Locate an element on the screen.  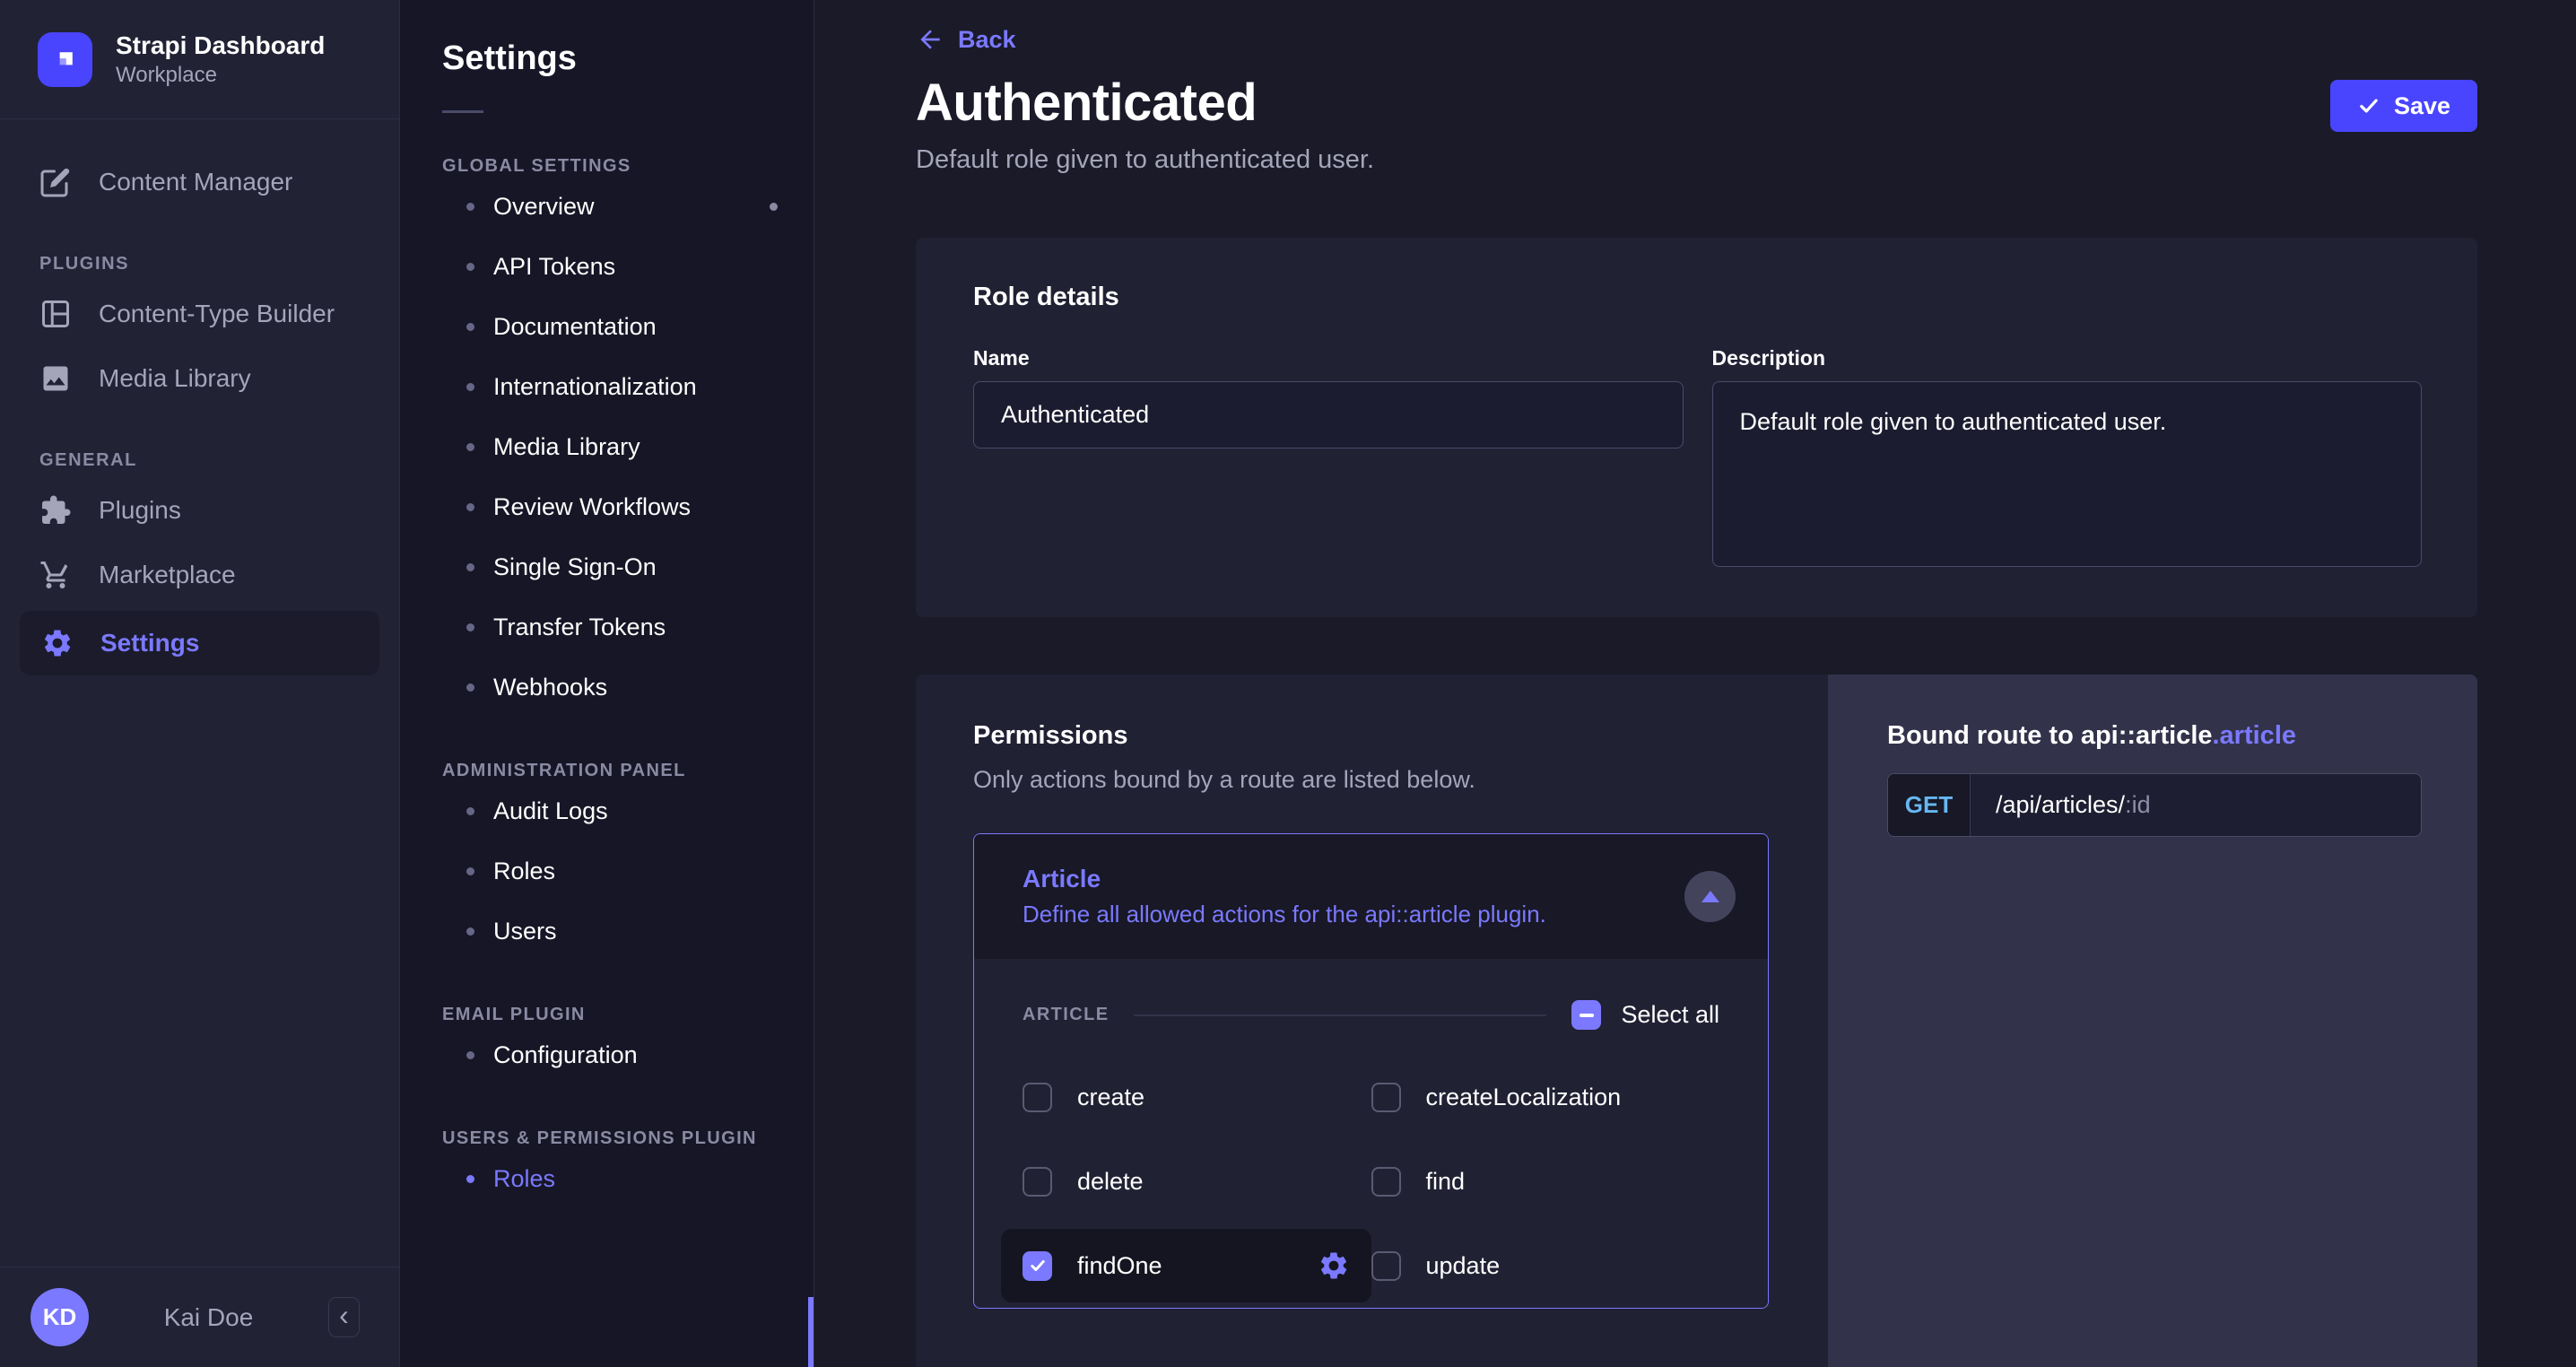
findOne-settings-button is located at coordinates (1334, 1266).